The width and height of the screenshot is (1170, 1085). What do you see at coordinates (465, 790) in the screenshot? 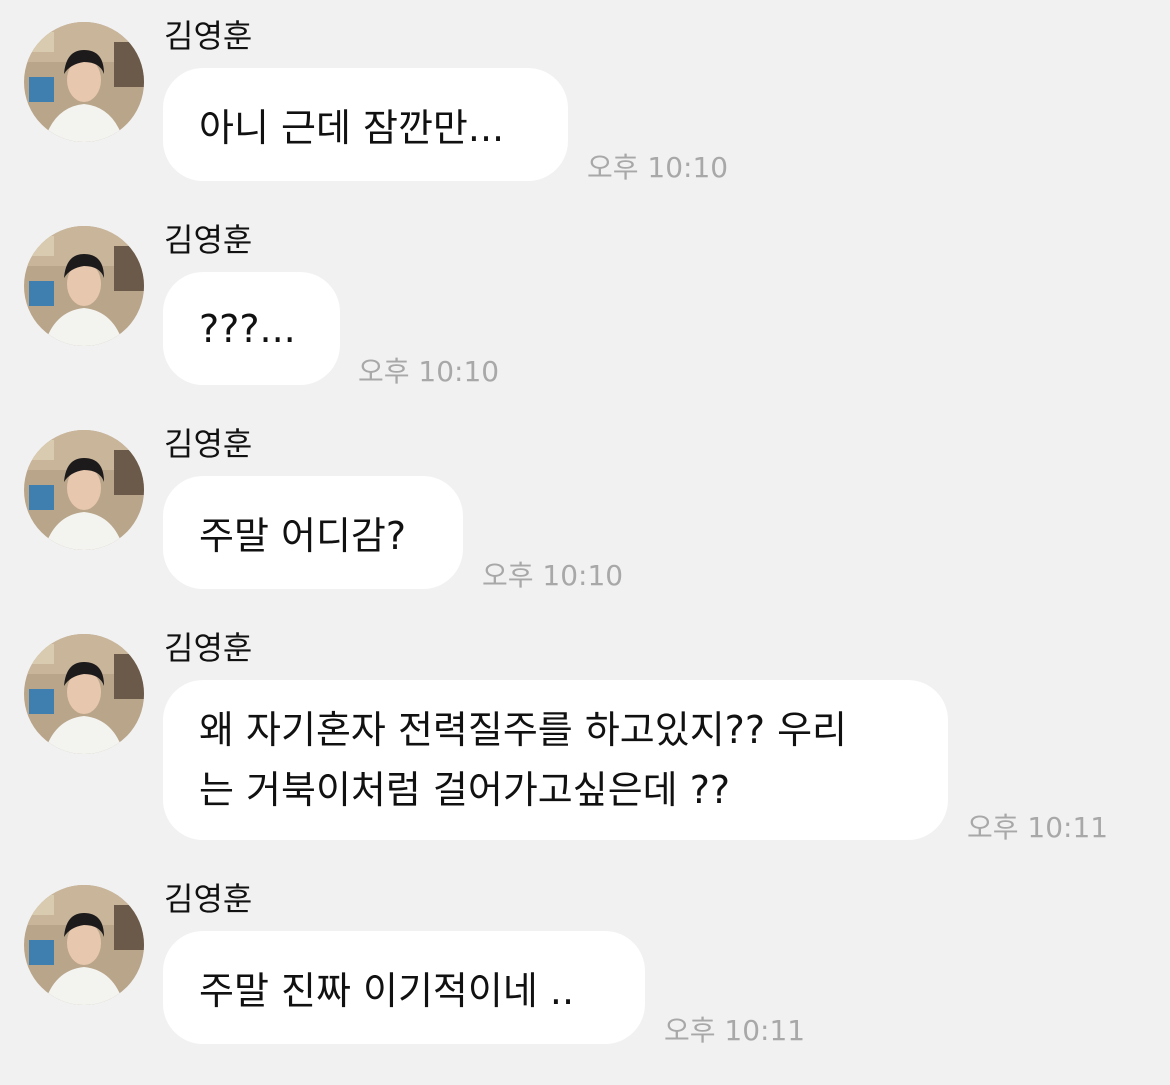
I see `message-line: 는 거북이처럼 걸어가고싶은데 ??` at bounding box center [465, 790].